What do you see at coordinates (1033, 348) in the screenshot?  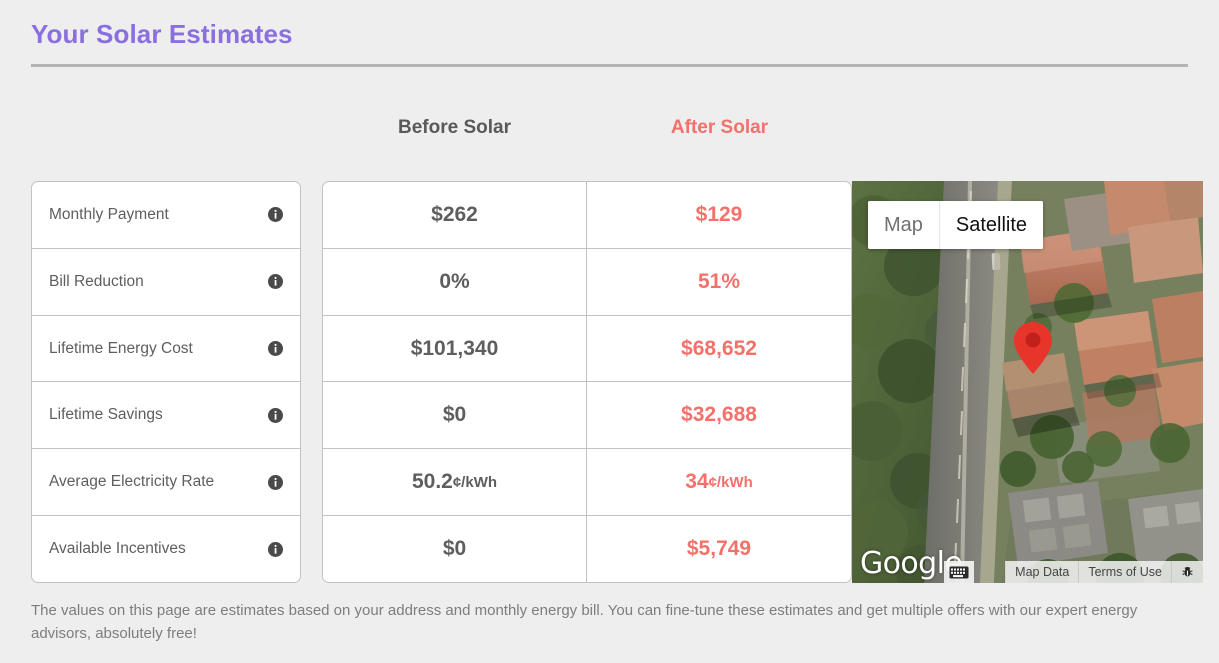 I see `map-pin-icon` at bounding box center [1033, 348].